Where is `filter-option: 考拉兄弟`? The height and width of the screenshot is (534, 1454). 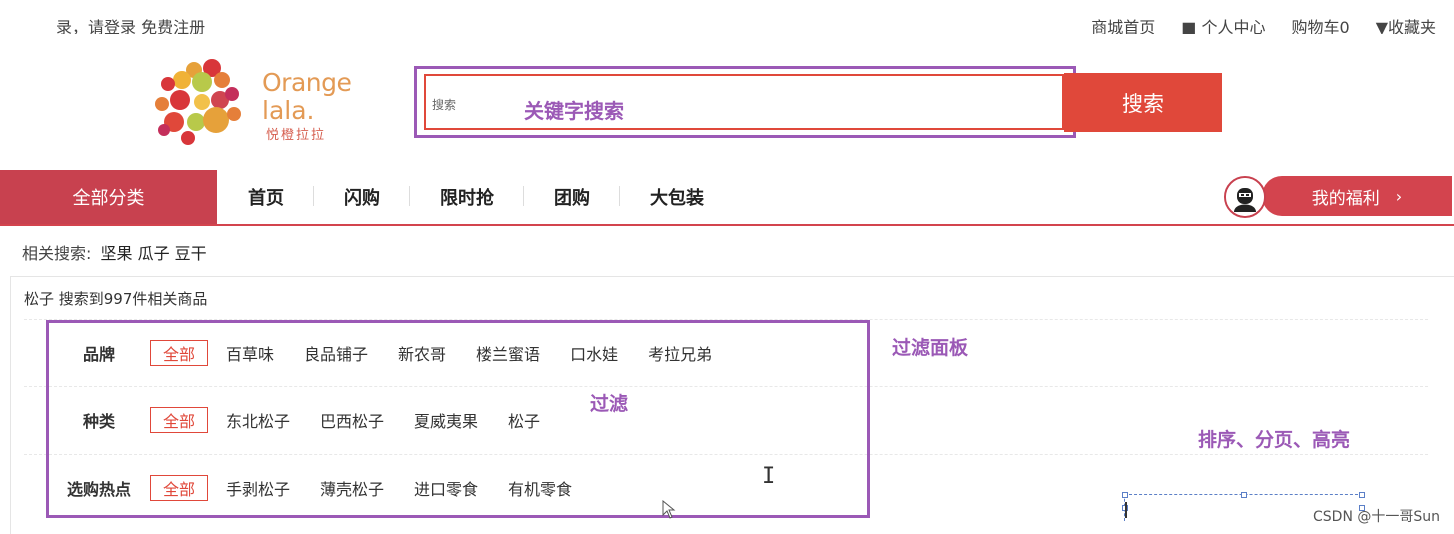 filter-option: 考拉兄弟 is located at coordinates (680, 353).